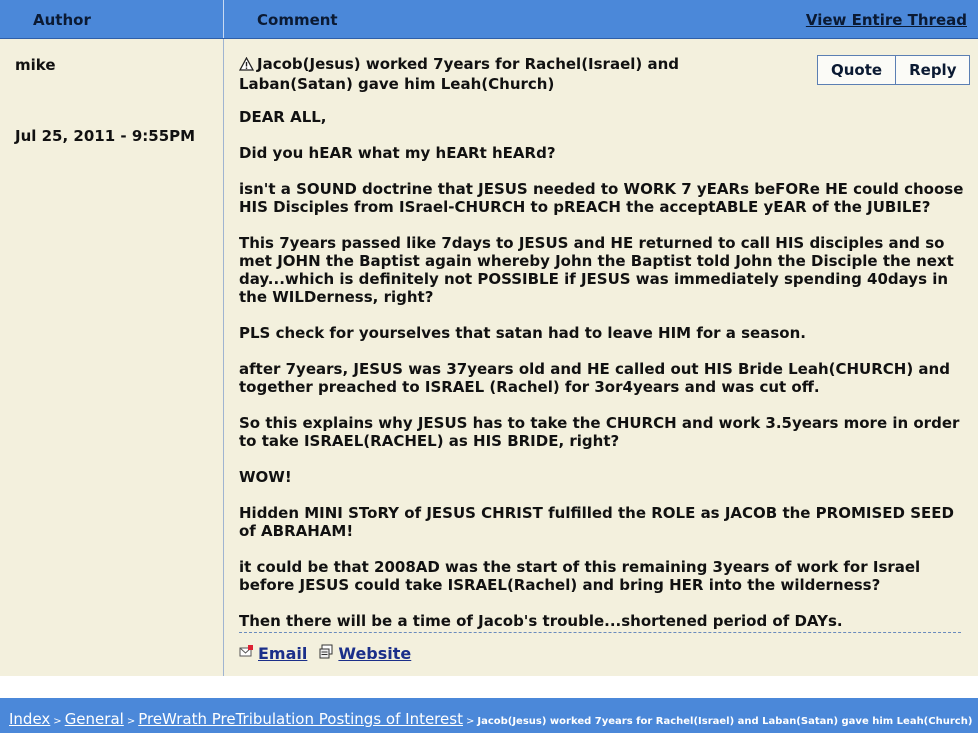  What do you see at coordinates (374, 653) in the screenshot?
I see `website-link: Website` at bounding box center [374, 653].